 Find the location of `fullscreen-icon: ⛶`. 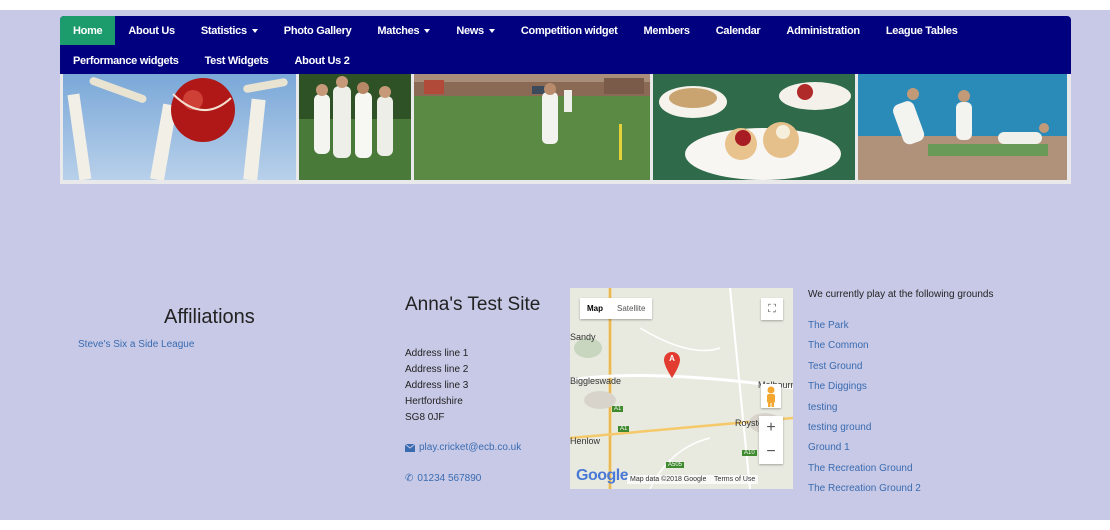

fullscreen-icon: ⛶ is located at coordinates (772, 309).